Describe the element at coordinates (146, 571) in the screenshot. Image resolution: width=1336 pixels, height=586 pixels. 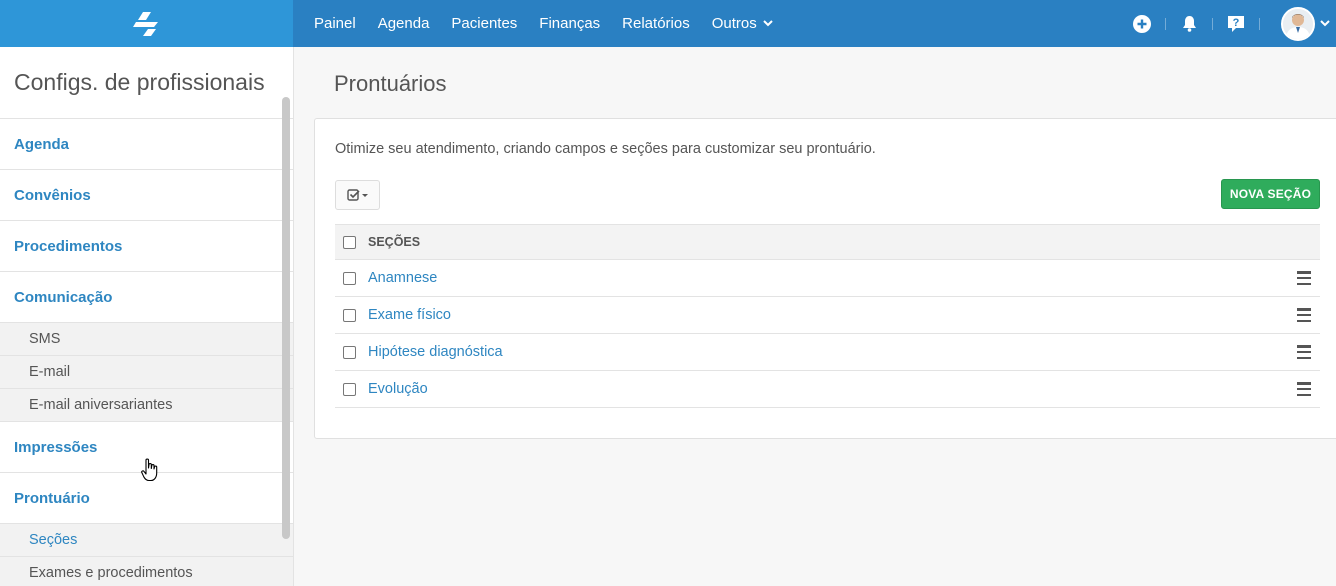
I see `sidebar-subitem-exames-procedimentos: Exames e procedimentos` at that location.